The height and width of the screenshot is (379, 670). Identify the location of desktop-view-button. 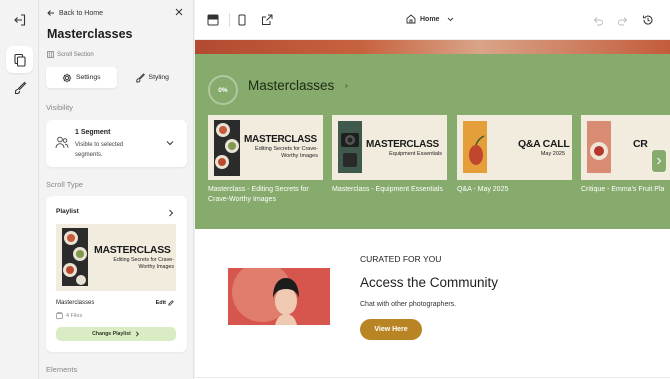
(213, 20).